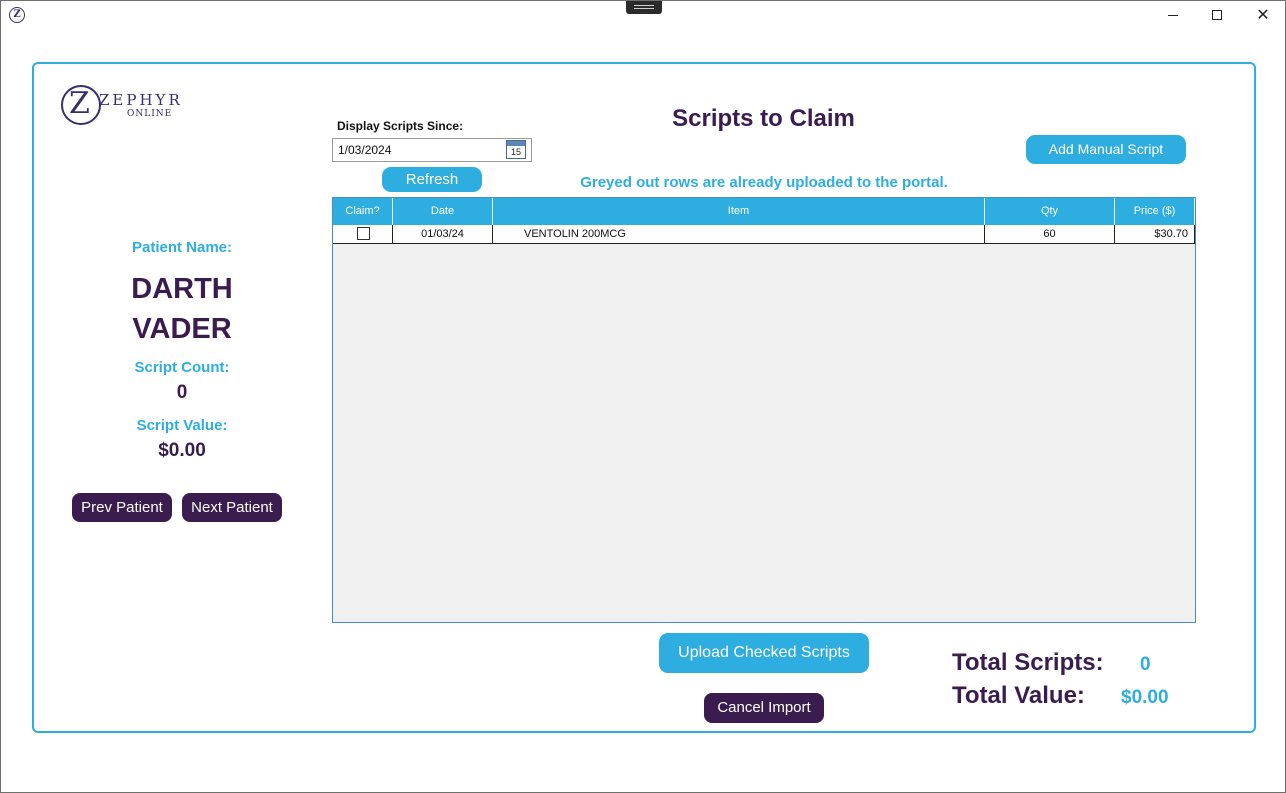 The image size is (1286, 793). I want to click on maximize-icon, so click(1217, 15).